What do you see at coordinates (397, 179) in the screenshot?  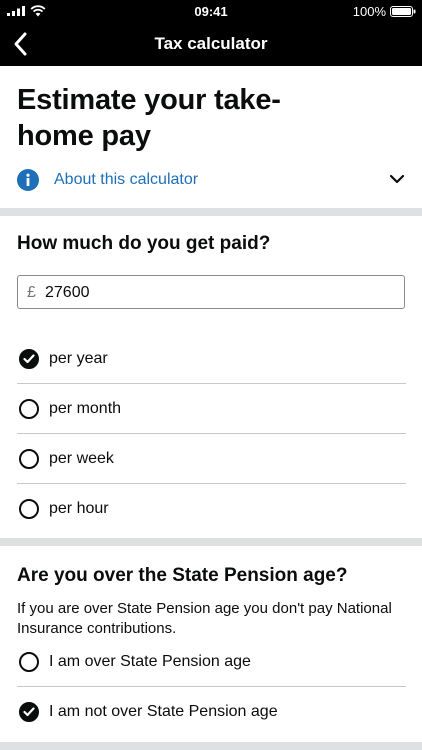 I see `chevron-down-icon` at bounding box center [397, 179].